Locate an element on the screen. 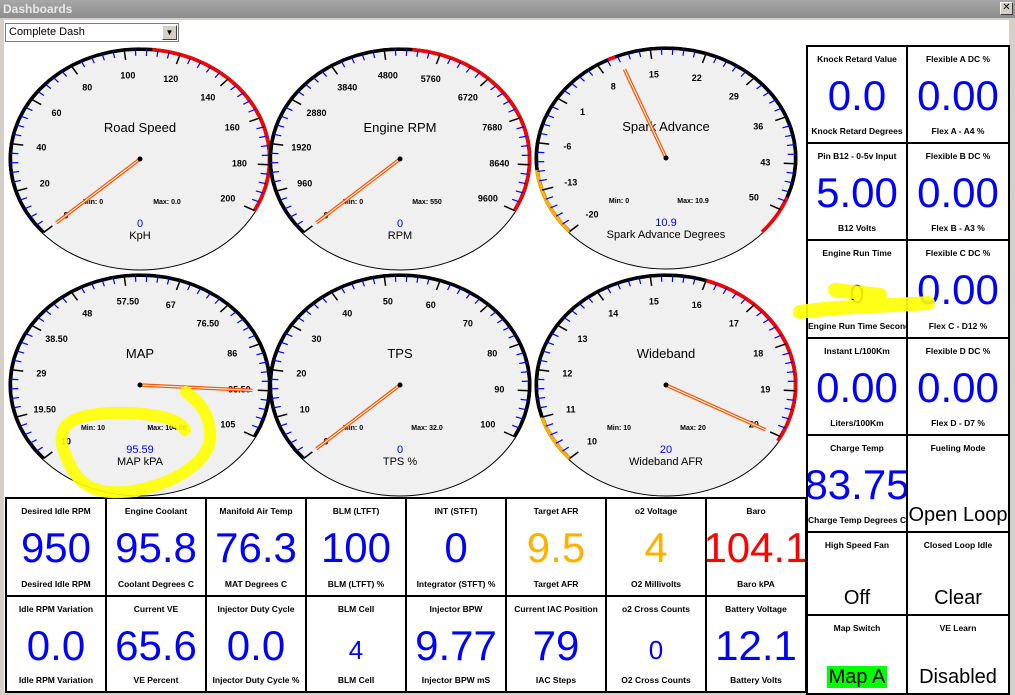  gauge-title: Engine RPM is located at coordinates (400, 127).